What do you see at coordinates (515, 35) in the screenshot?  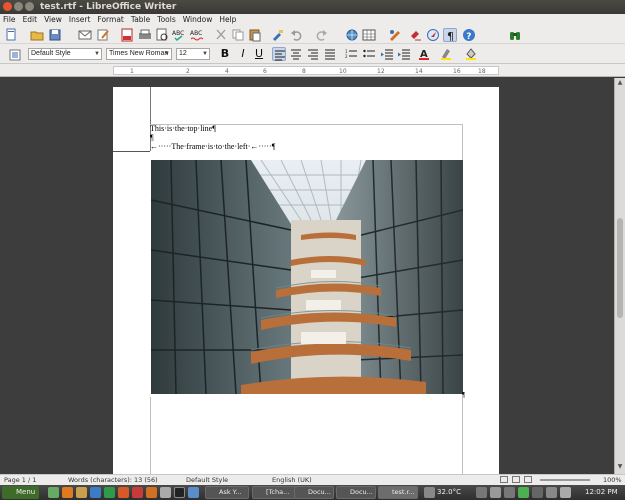 I see `binoculars-icon` at bounding box center [515, 35].